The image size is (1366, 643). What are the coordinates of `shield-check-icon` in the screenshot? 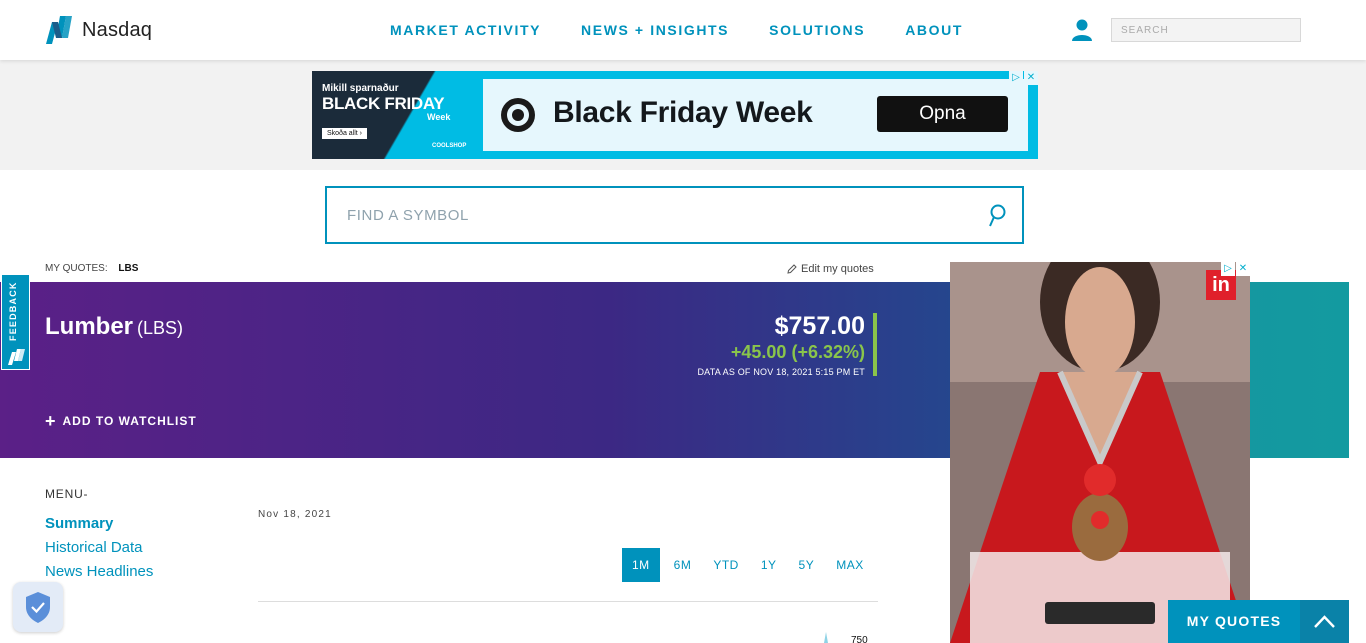 It's located at (38, 607).